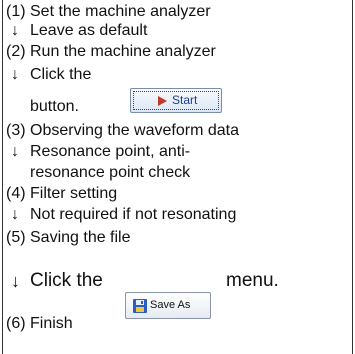 This screenshot has height=354, width=355. Describe the element at coordinates (185, 100) in the screenshot. I see `start-button-label: Start` at that location.